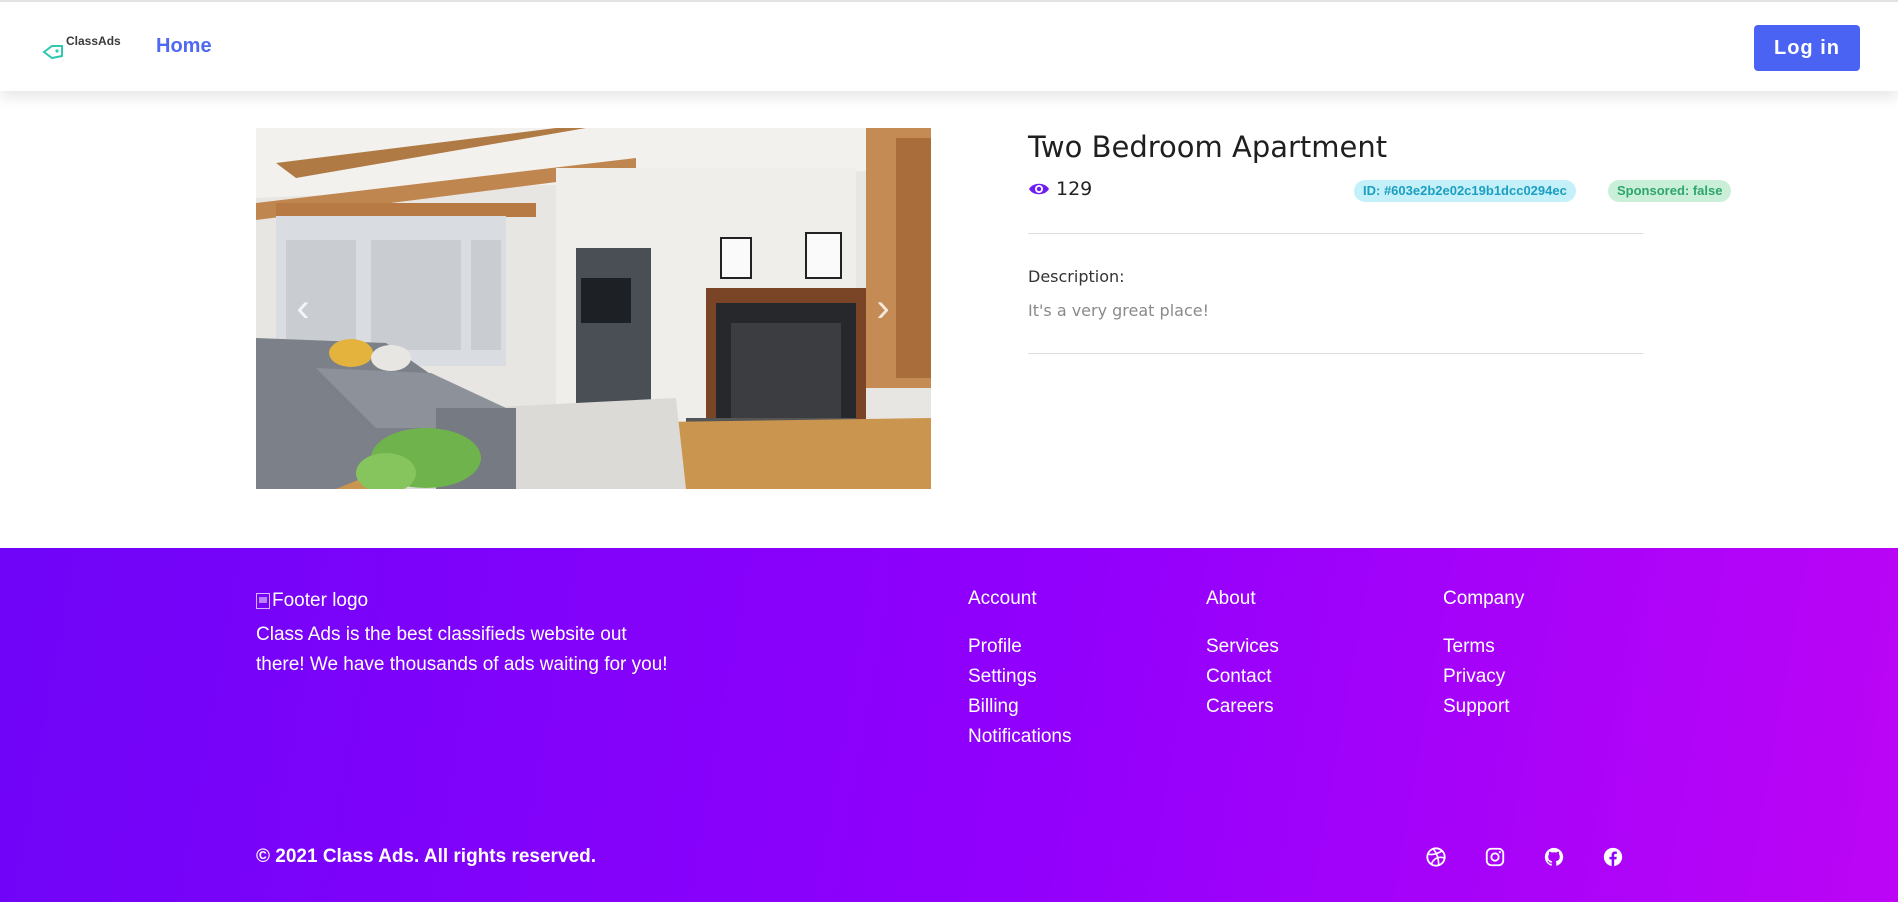  What do you see at coordinates (1483, 677) in the screenshot?
I see `footer-link-privacy: Privacy` at bounding box center [1483, 677].